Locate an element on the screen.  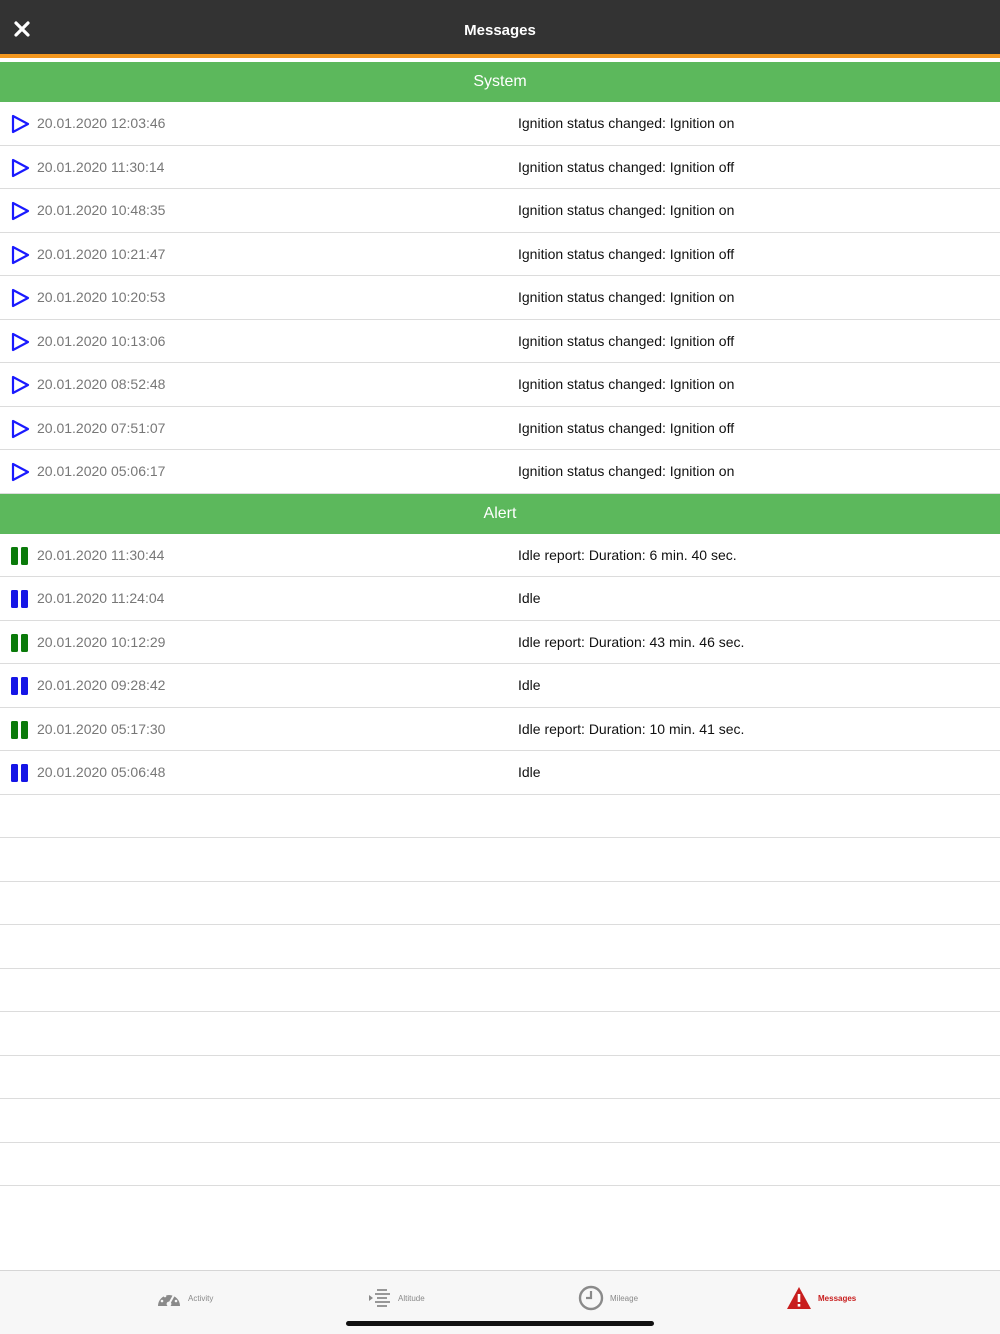
row-timestamp: 20.01.2020 05:06:17 is located at coordinates (101, 471).